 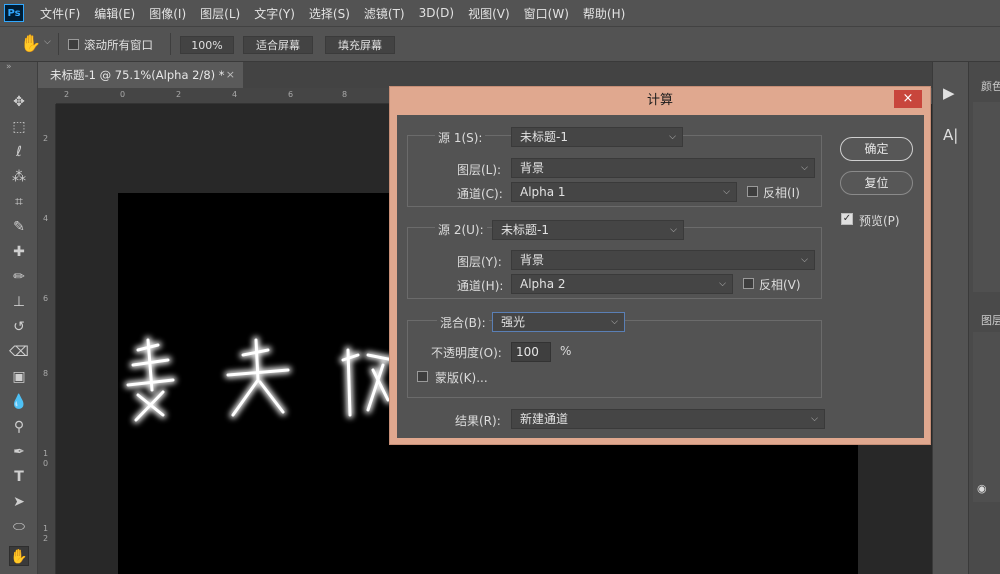 I want to click on path-selection-tool-icon: ➤, so click(x=19, y=502).